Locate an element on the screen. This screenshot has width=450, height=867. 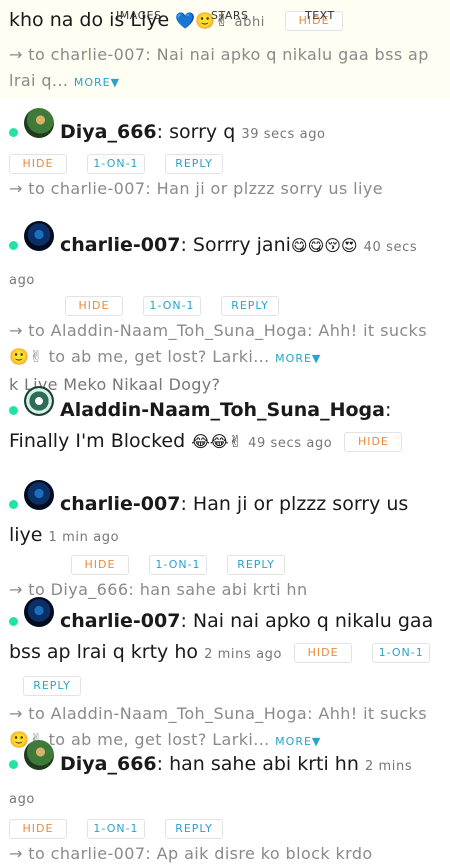
tab-bar: IMAGES STARS TEXT is located at coordinates (225, 16).